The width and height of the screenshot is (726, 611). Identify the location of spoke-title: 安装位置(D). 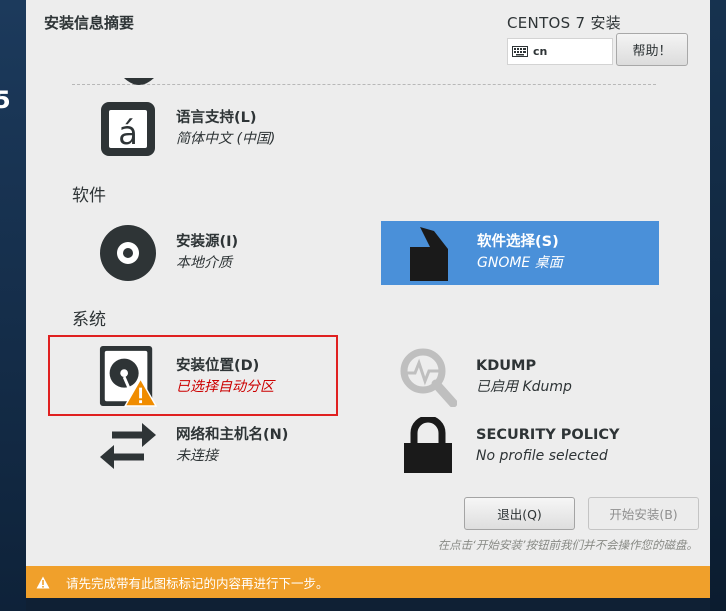
(218, 366).